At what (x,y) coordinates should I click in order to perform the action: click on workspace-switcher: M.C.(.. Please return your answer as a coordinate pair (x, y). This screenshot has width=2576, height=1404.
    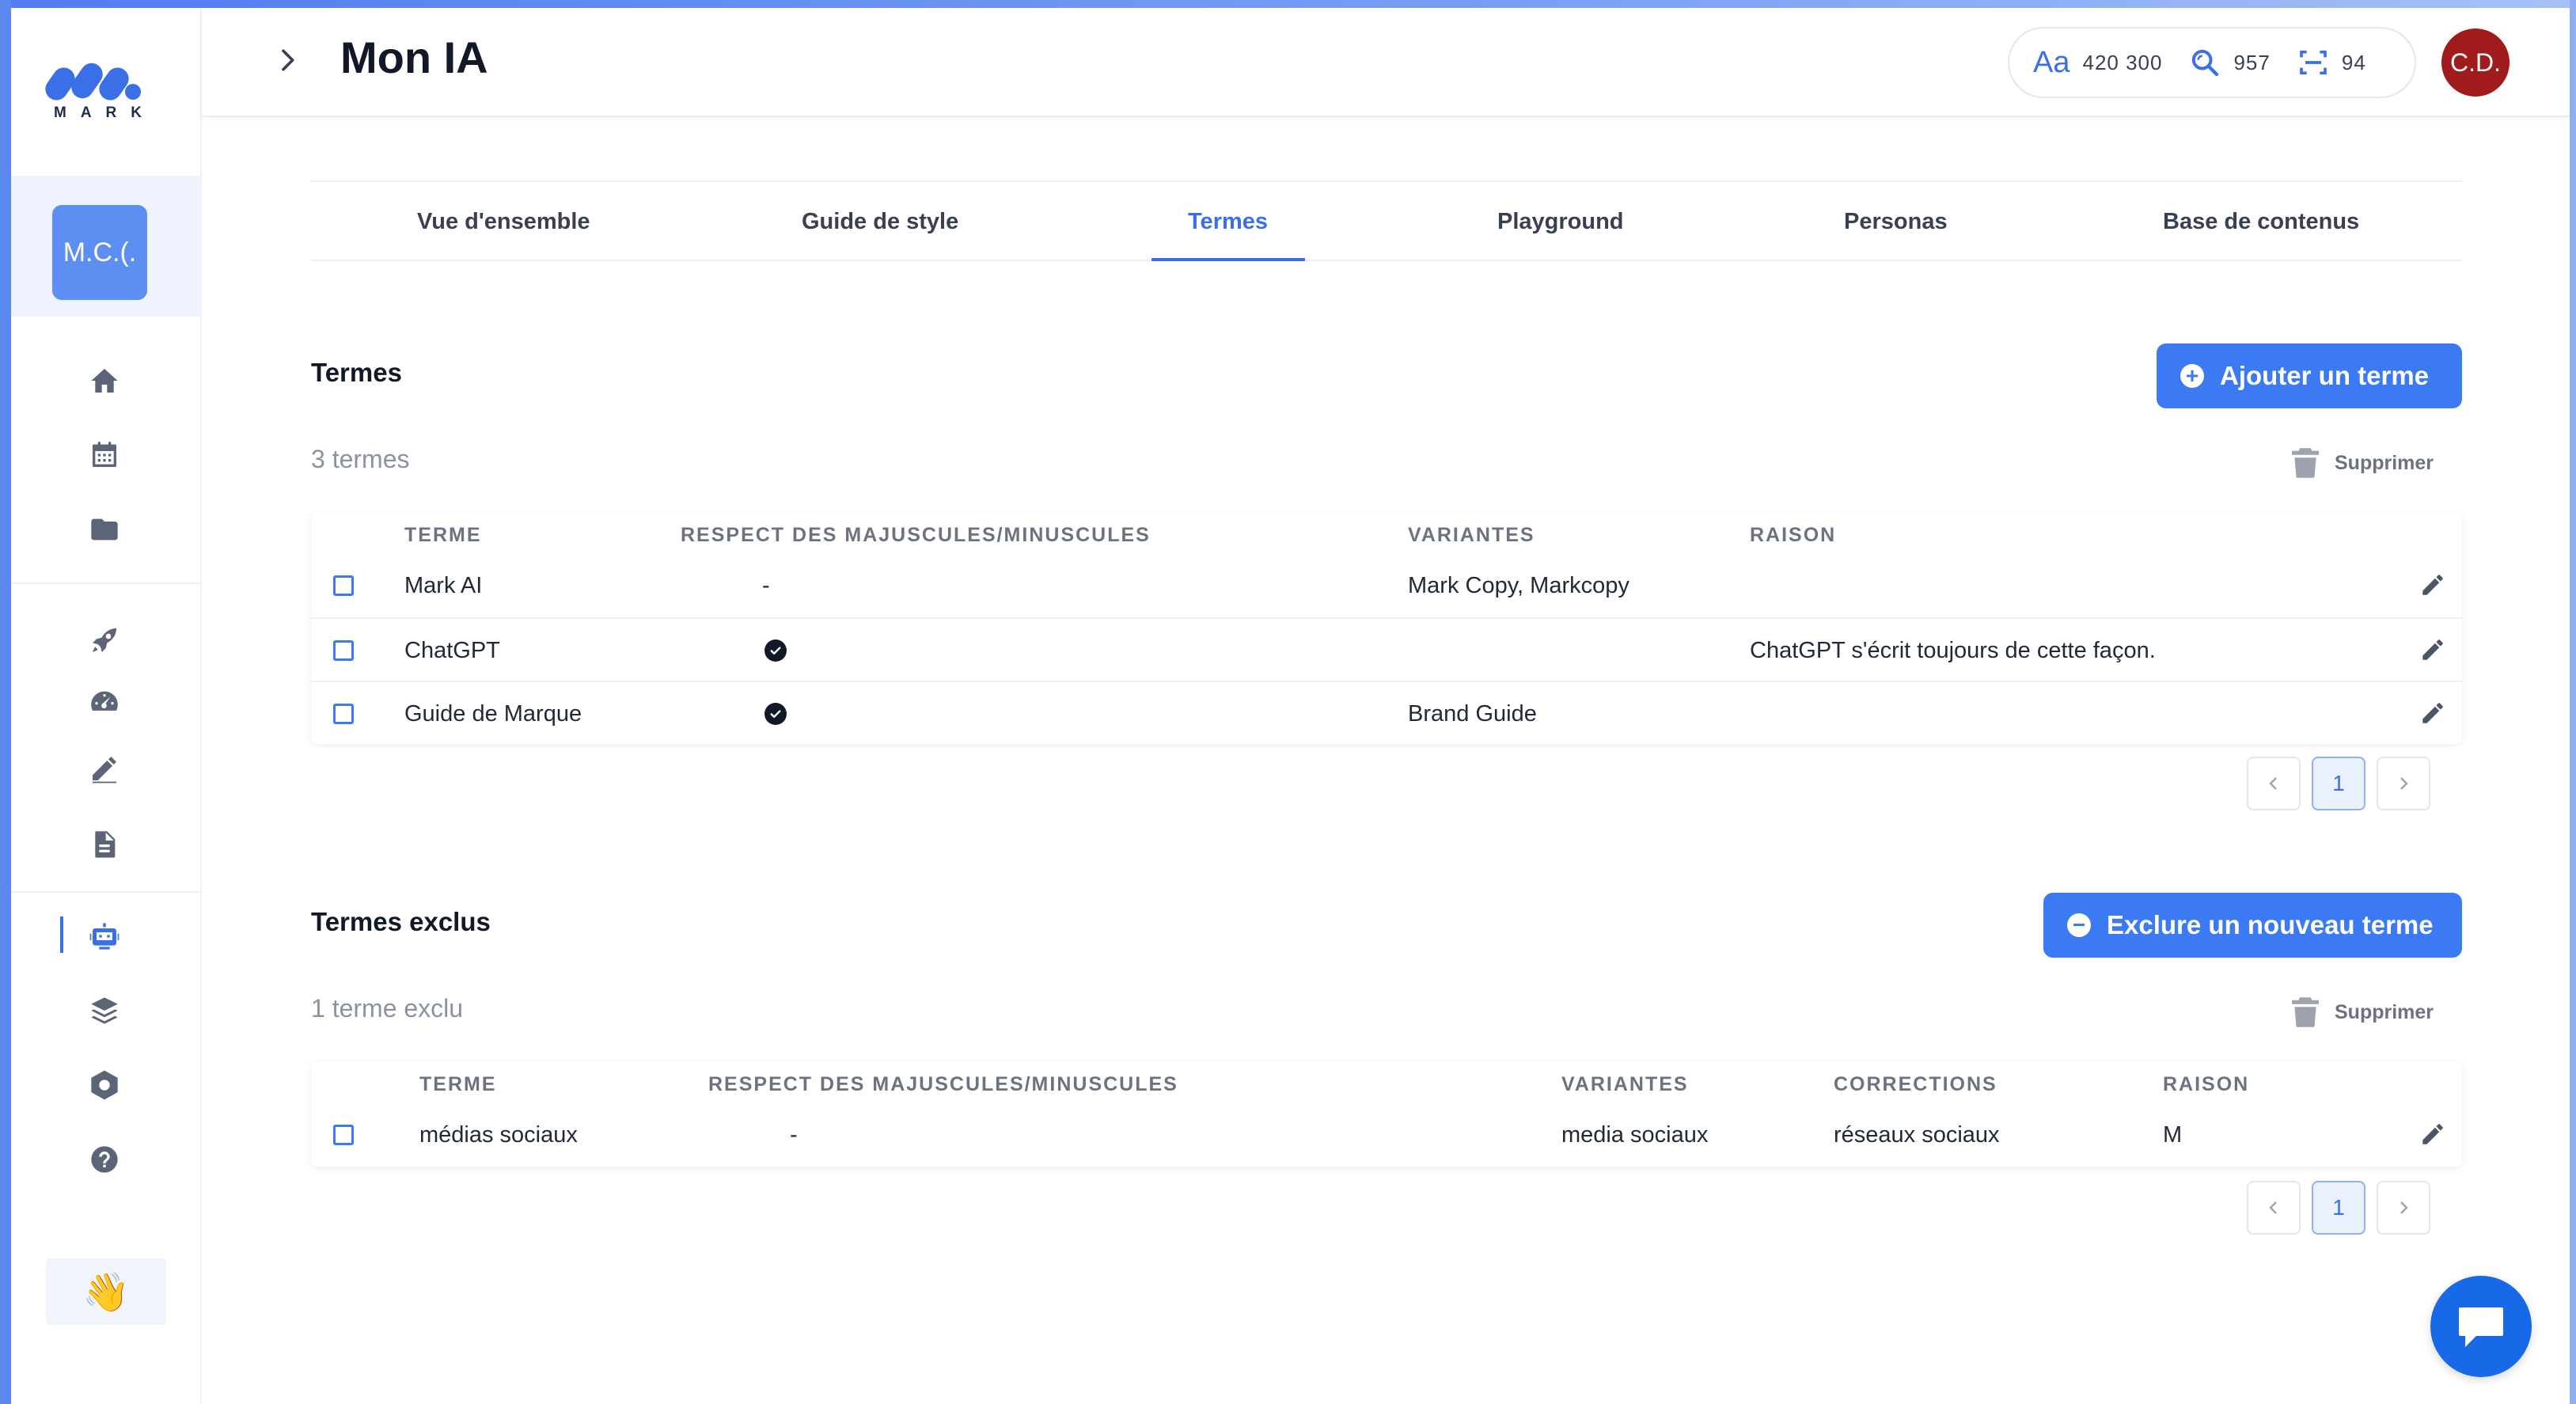
    Looking at the image, I should click on (106, 246).